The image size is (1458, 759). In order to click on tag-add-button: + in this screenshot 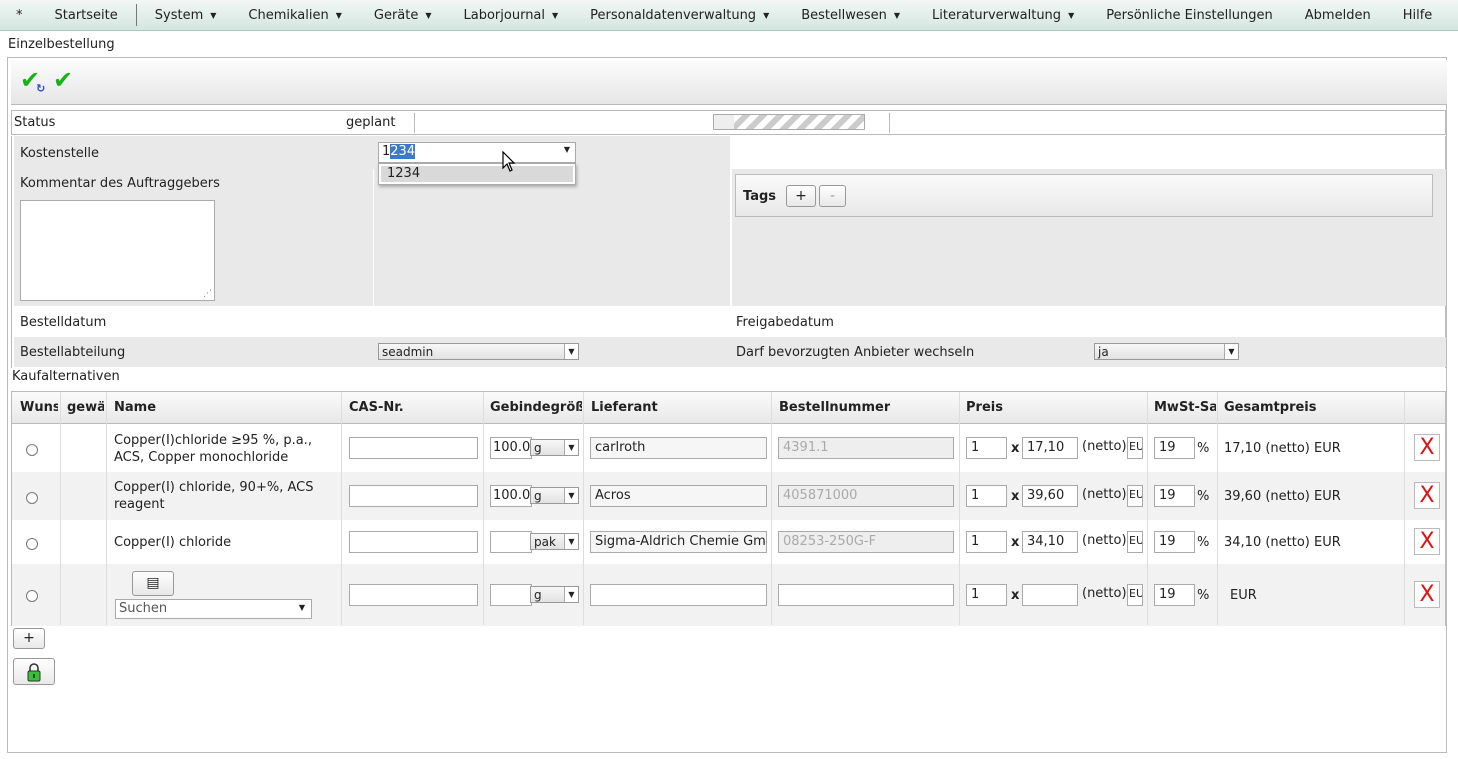, I will do `click(801, 196)`.